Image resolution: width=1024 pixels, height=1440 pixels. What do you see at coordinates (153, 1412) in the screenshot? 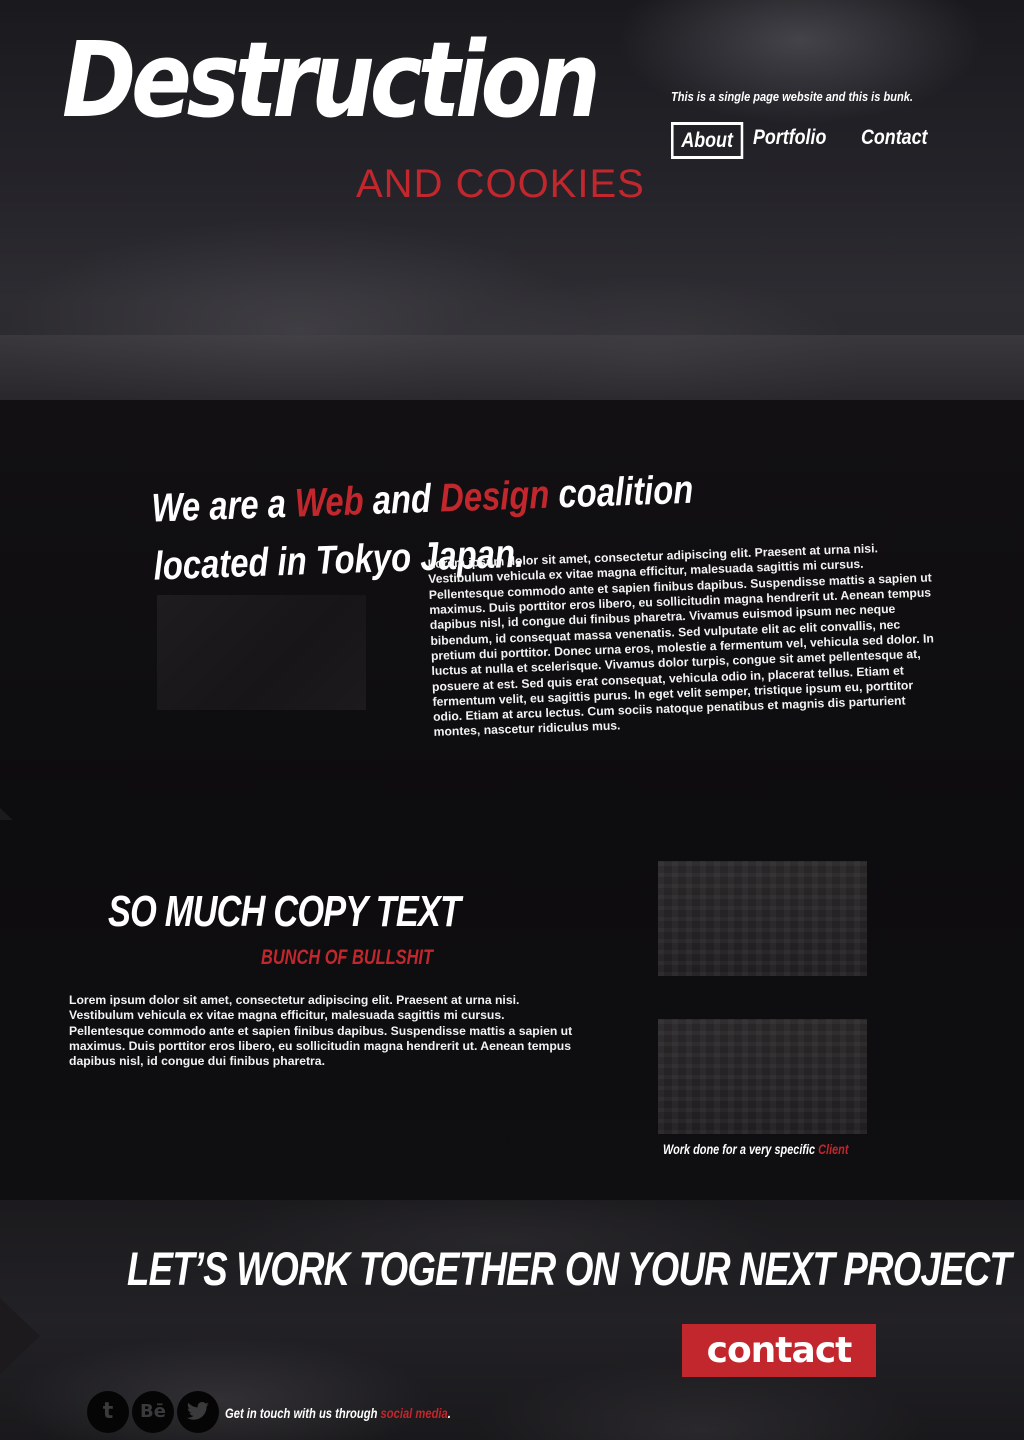
I see `behance-icon: Bē` at bounding box center [153, 1412].